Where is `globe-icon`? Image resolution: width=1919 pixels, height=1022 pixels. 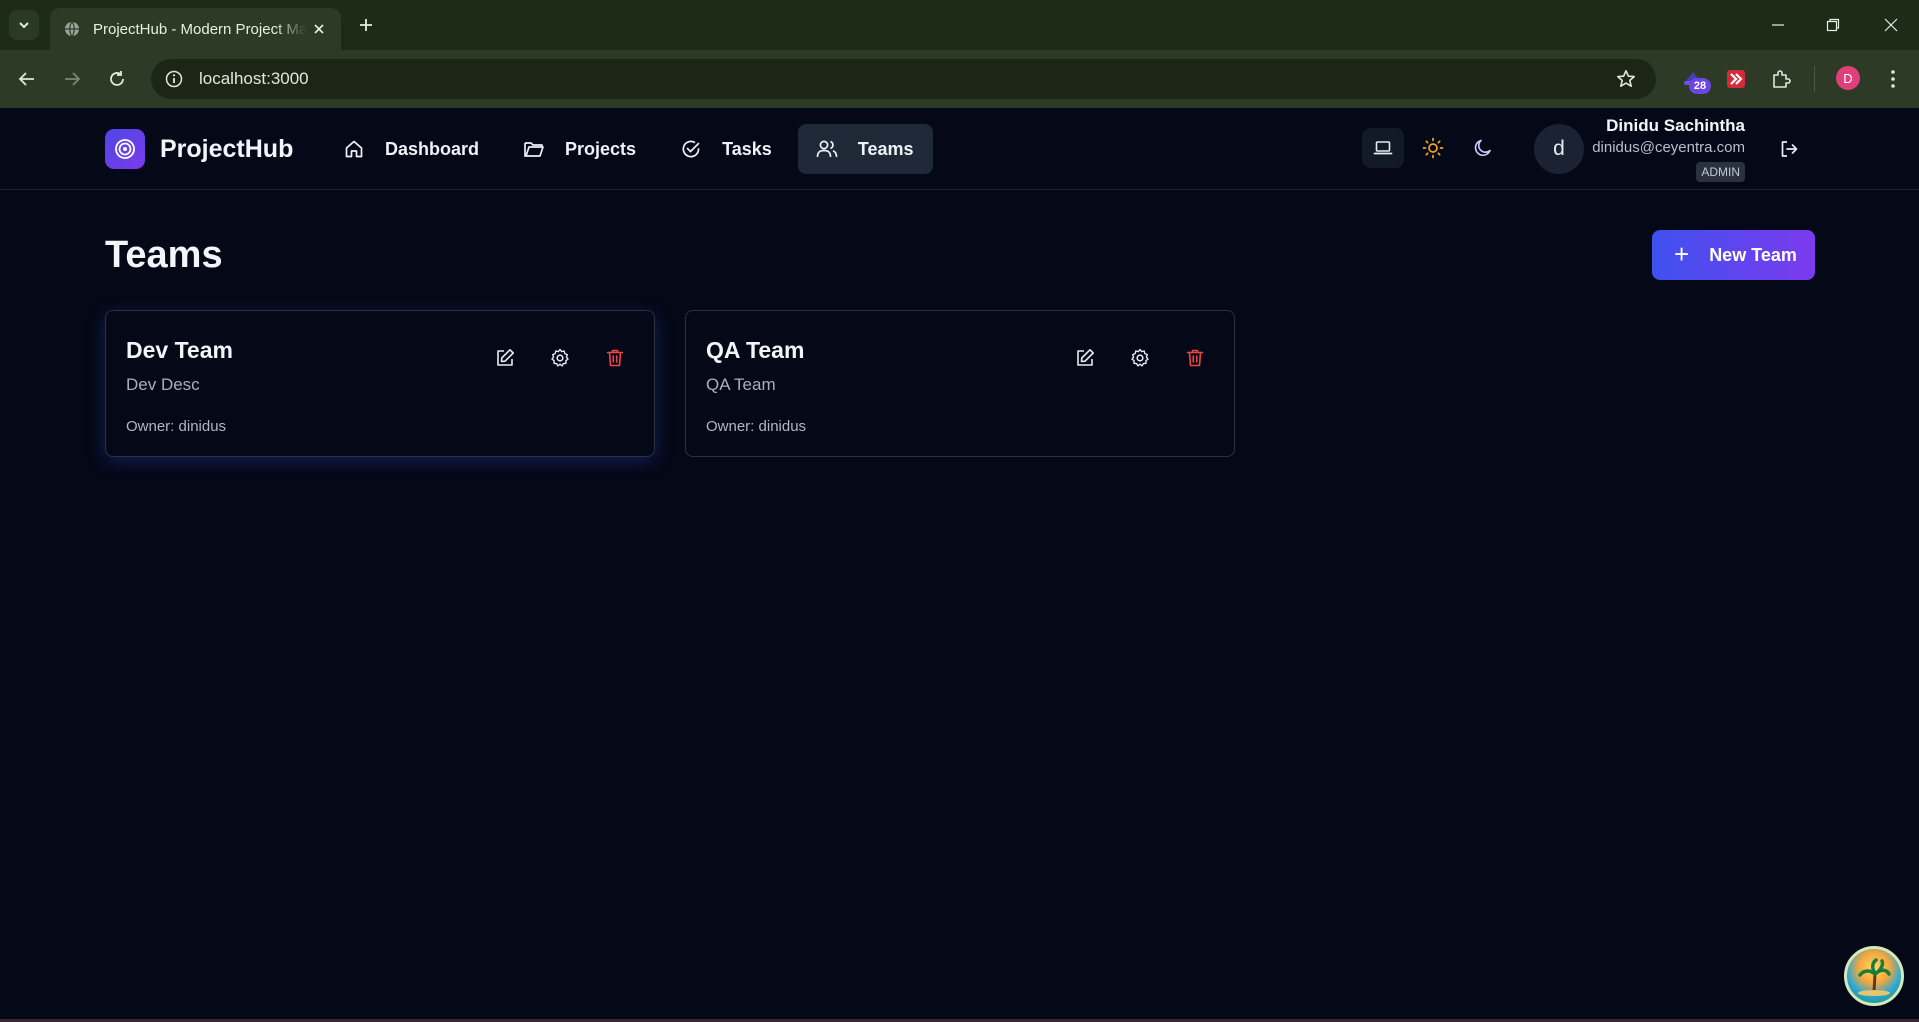 globe-icon is located at coordinates (72, 29).